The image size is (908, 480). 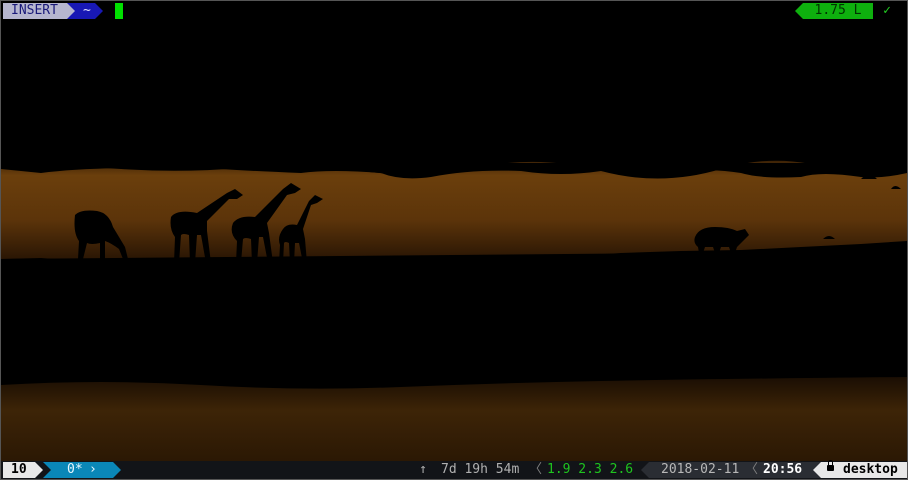 What do you see at coordinates (454, 11) in the screenshot?
I see `prompt-line: INSERT ~ 1.75 L ✓` at bounding box center [454, 11].